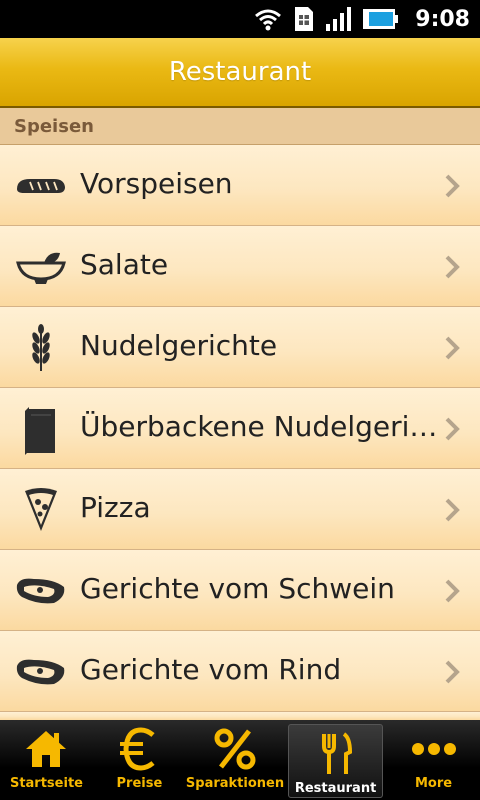 Image resolution: width=480 pixels, height=800 pixels. I want to click on fork-knife-icon, so click(336, 754).